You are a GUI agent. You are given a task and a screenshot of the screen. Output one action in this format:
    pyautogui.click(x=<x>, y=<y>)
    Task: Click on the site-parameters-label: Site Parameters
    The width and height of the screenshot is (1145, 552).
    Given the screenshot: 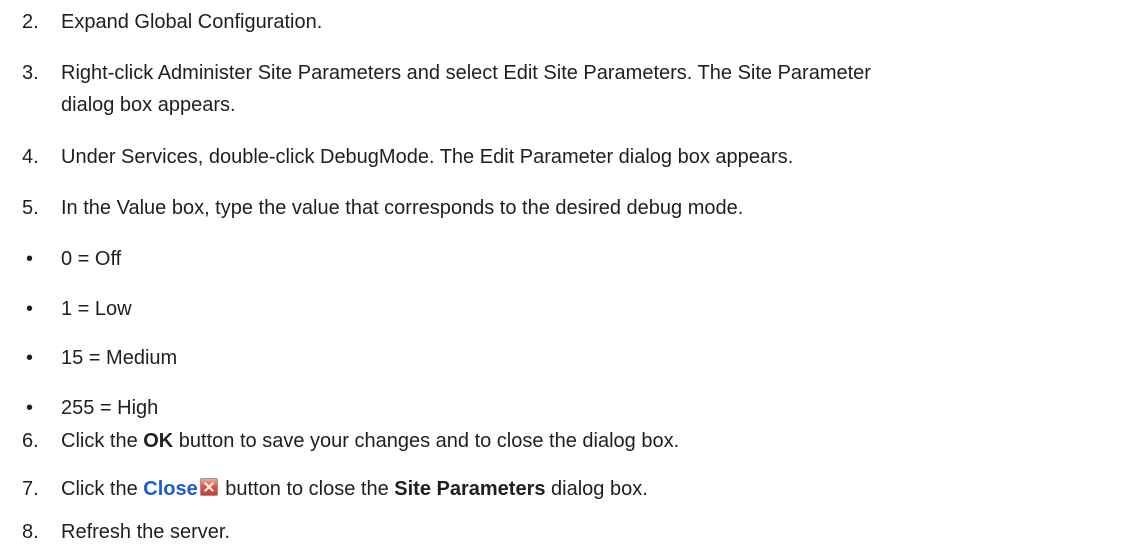 What is the action you would take?
    pyautogui.click(x=470, y=489)
    